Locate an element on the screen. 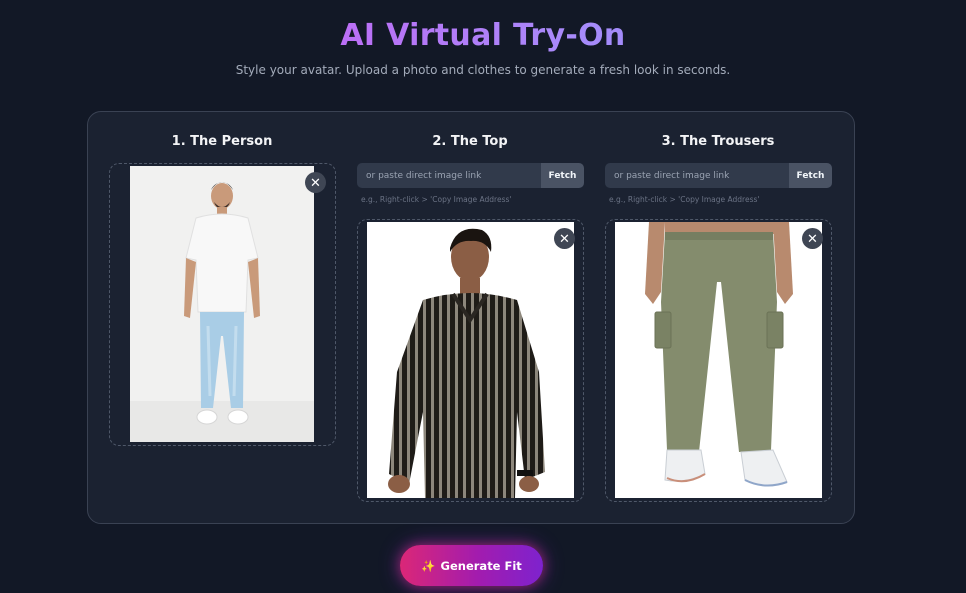  trousers-url-input is located at coordinates (697, 175).